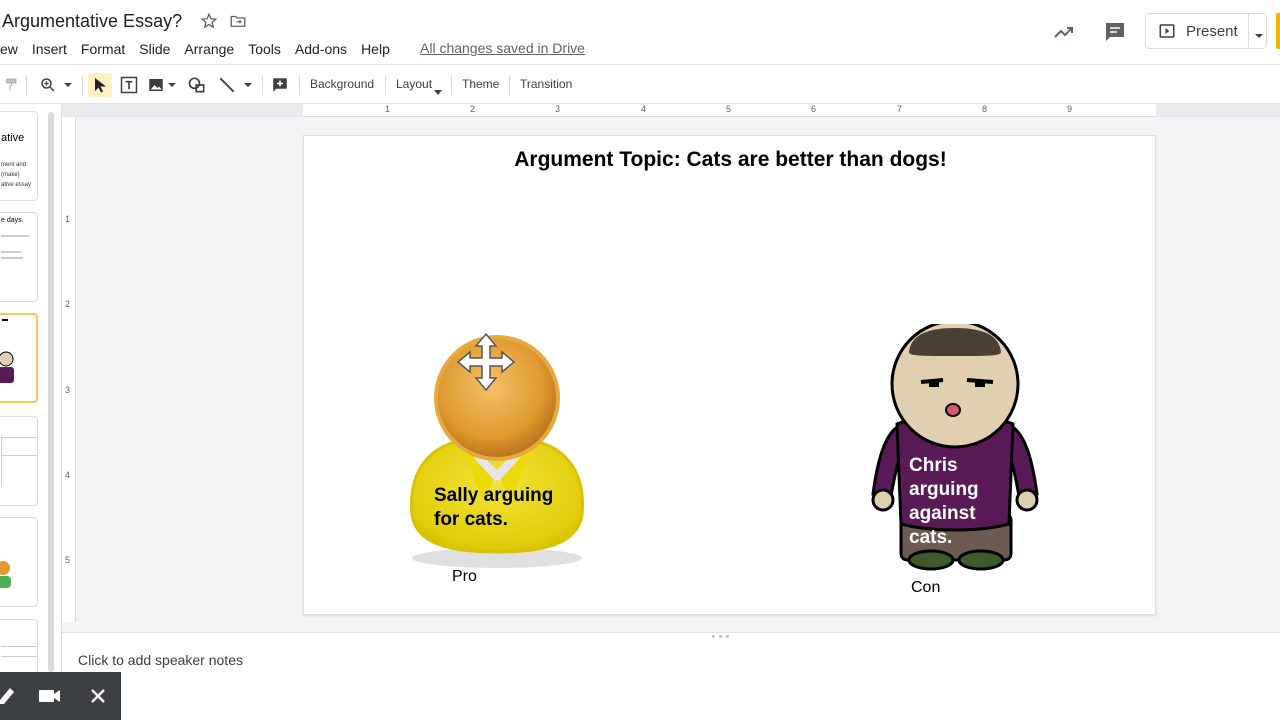 Image resolution: width=1280 pixels, height=720 pixels. Describe the element at coordinates (280, 85) in the screenshot. I see `new-comment-icon` at that location.